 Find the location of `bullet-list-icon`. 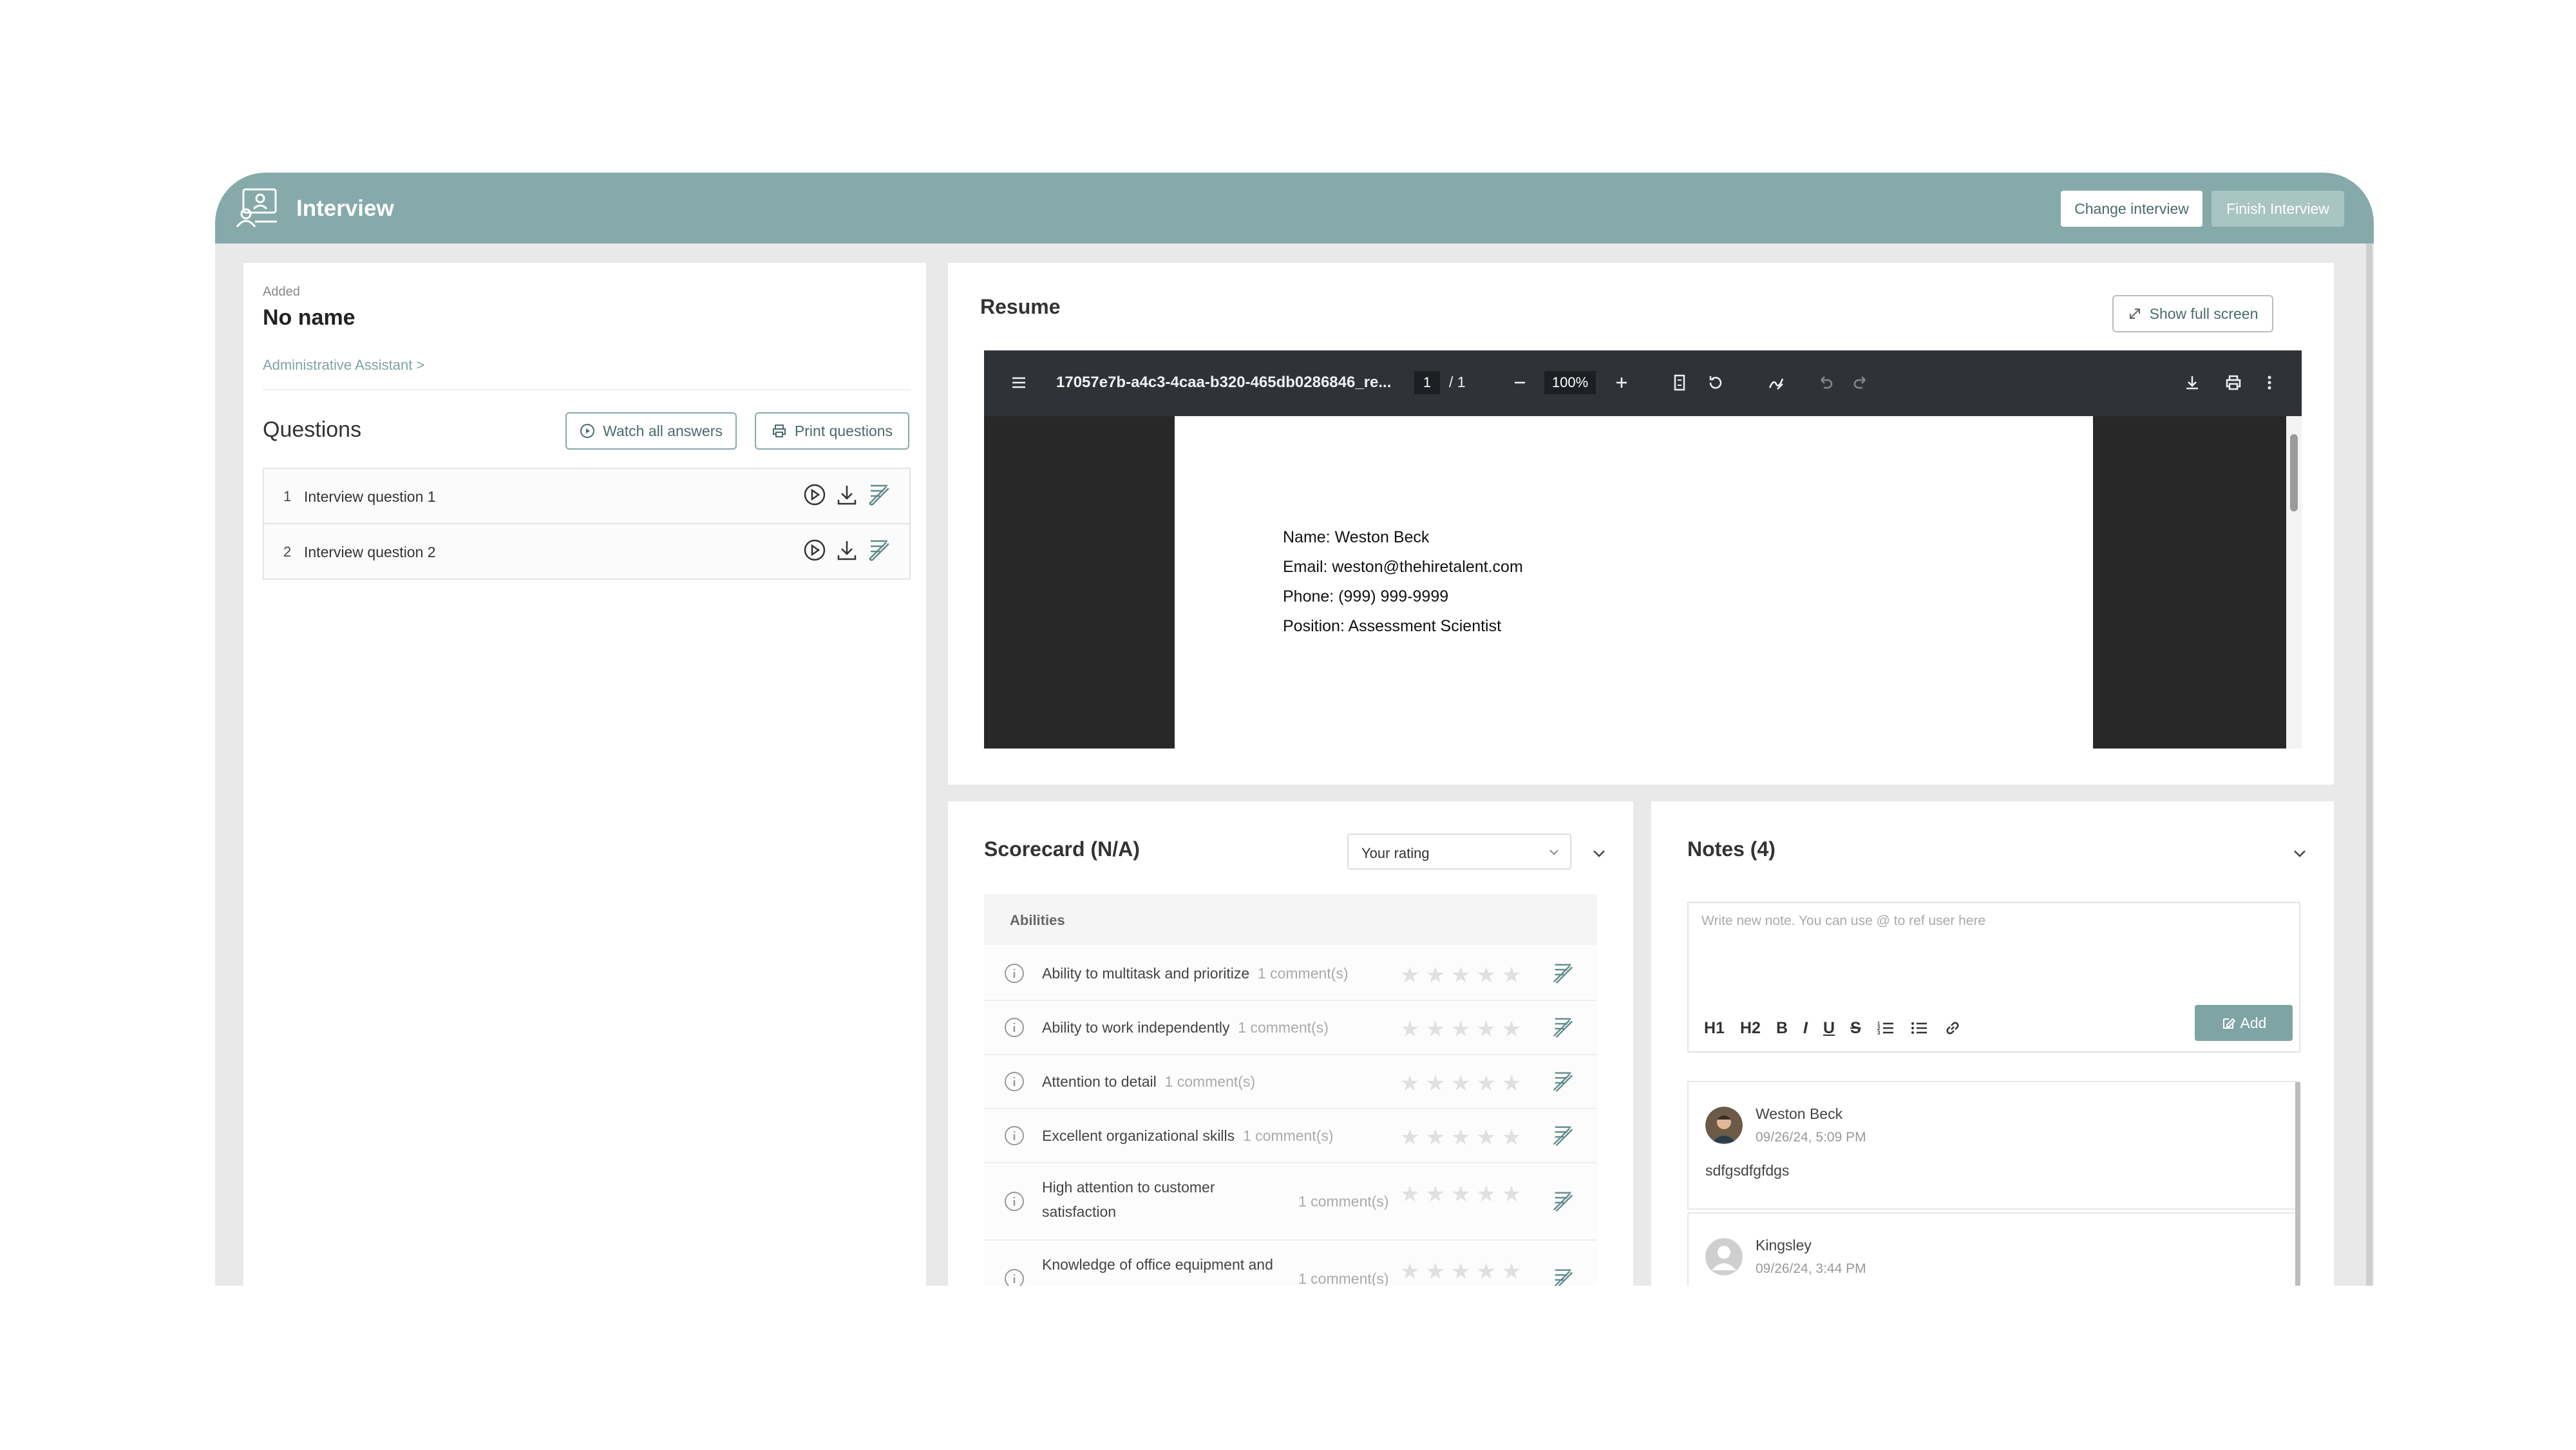

bullet-list-icon is located at coordinates (1919, 1028).